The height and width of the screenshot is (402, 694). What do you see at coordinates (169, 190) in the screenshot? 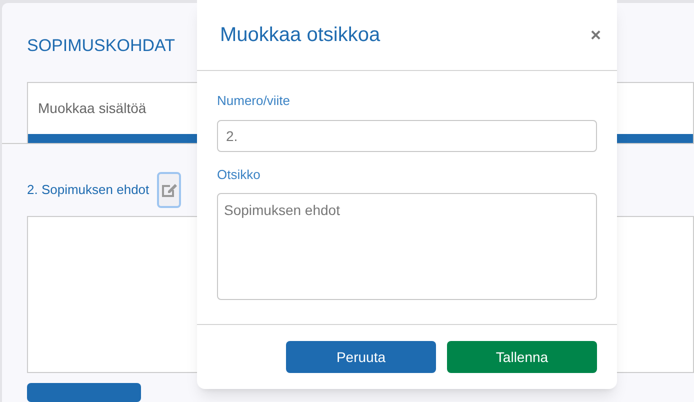
I see `edit-button` at bounding box center [169, 190].